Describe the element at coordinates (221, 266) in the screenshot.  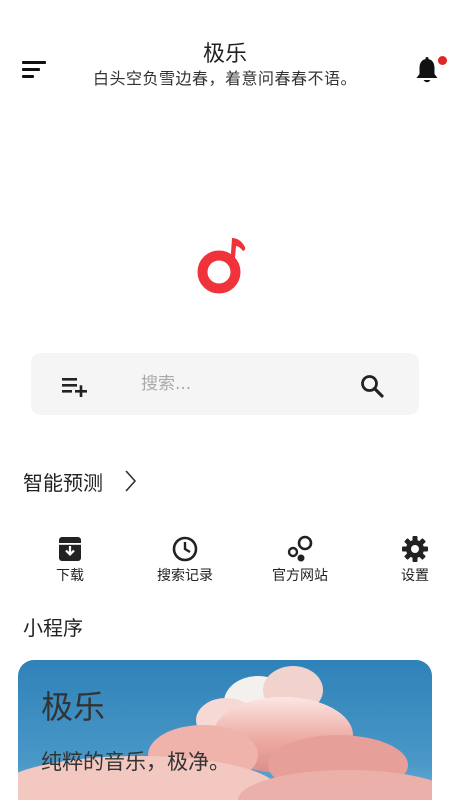
I see `music-note-logo` at that location.